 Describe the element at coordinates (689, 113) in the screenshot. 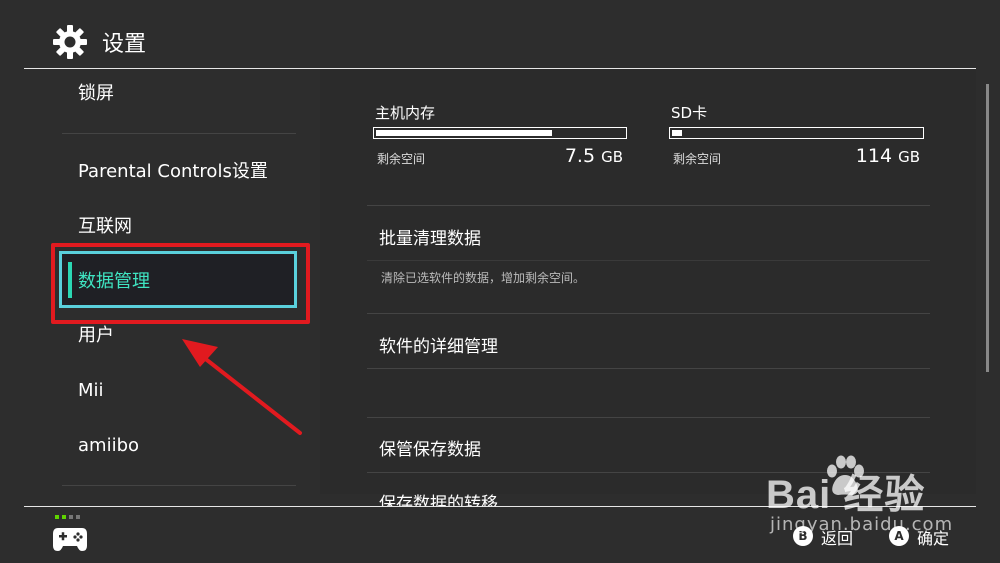

I see `sd-card-title: SD卡` at that location.